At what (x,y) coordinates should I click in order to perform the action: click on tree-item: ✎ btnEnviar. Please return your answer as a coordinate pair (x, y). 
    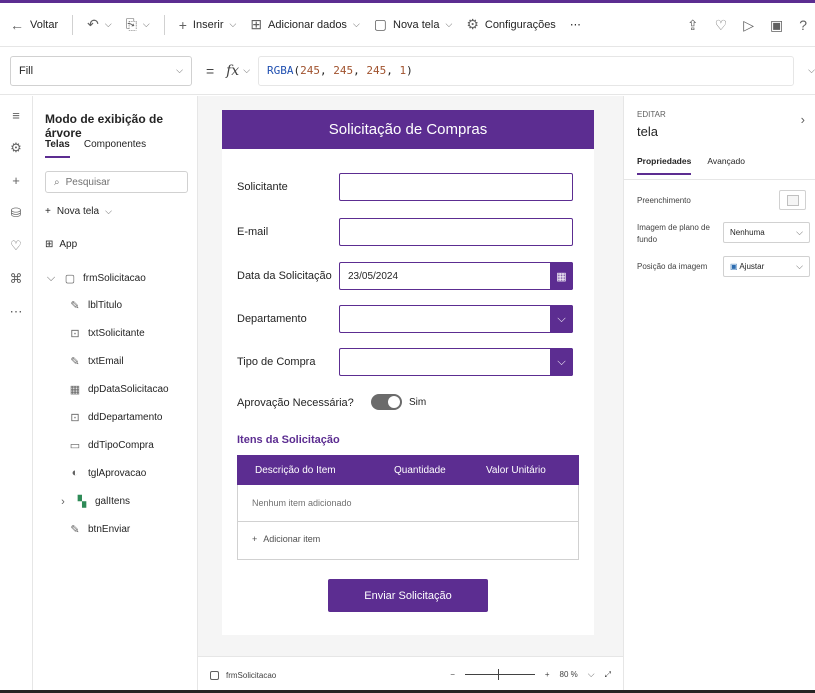
    Looking at the image, I should click on (99, 529).